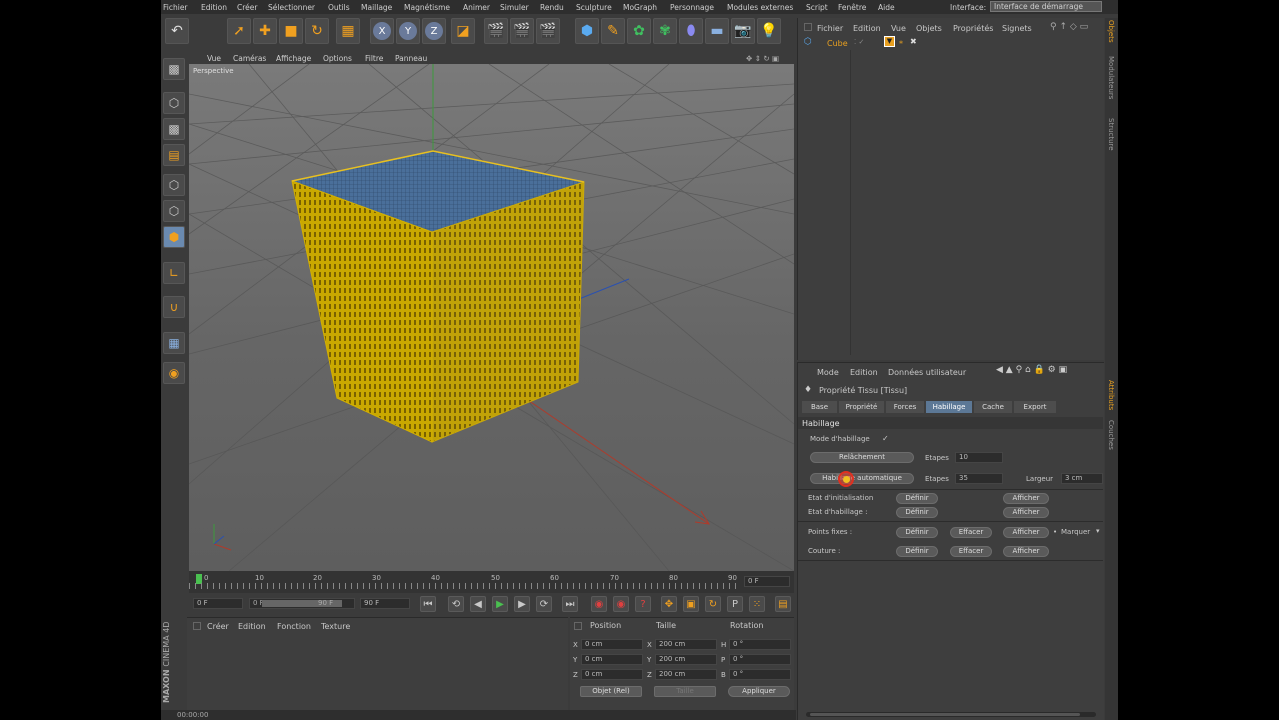  Describe the element at coordinates (500, 604) in the screenshot. I see `play-button: ▶` at that location.